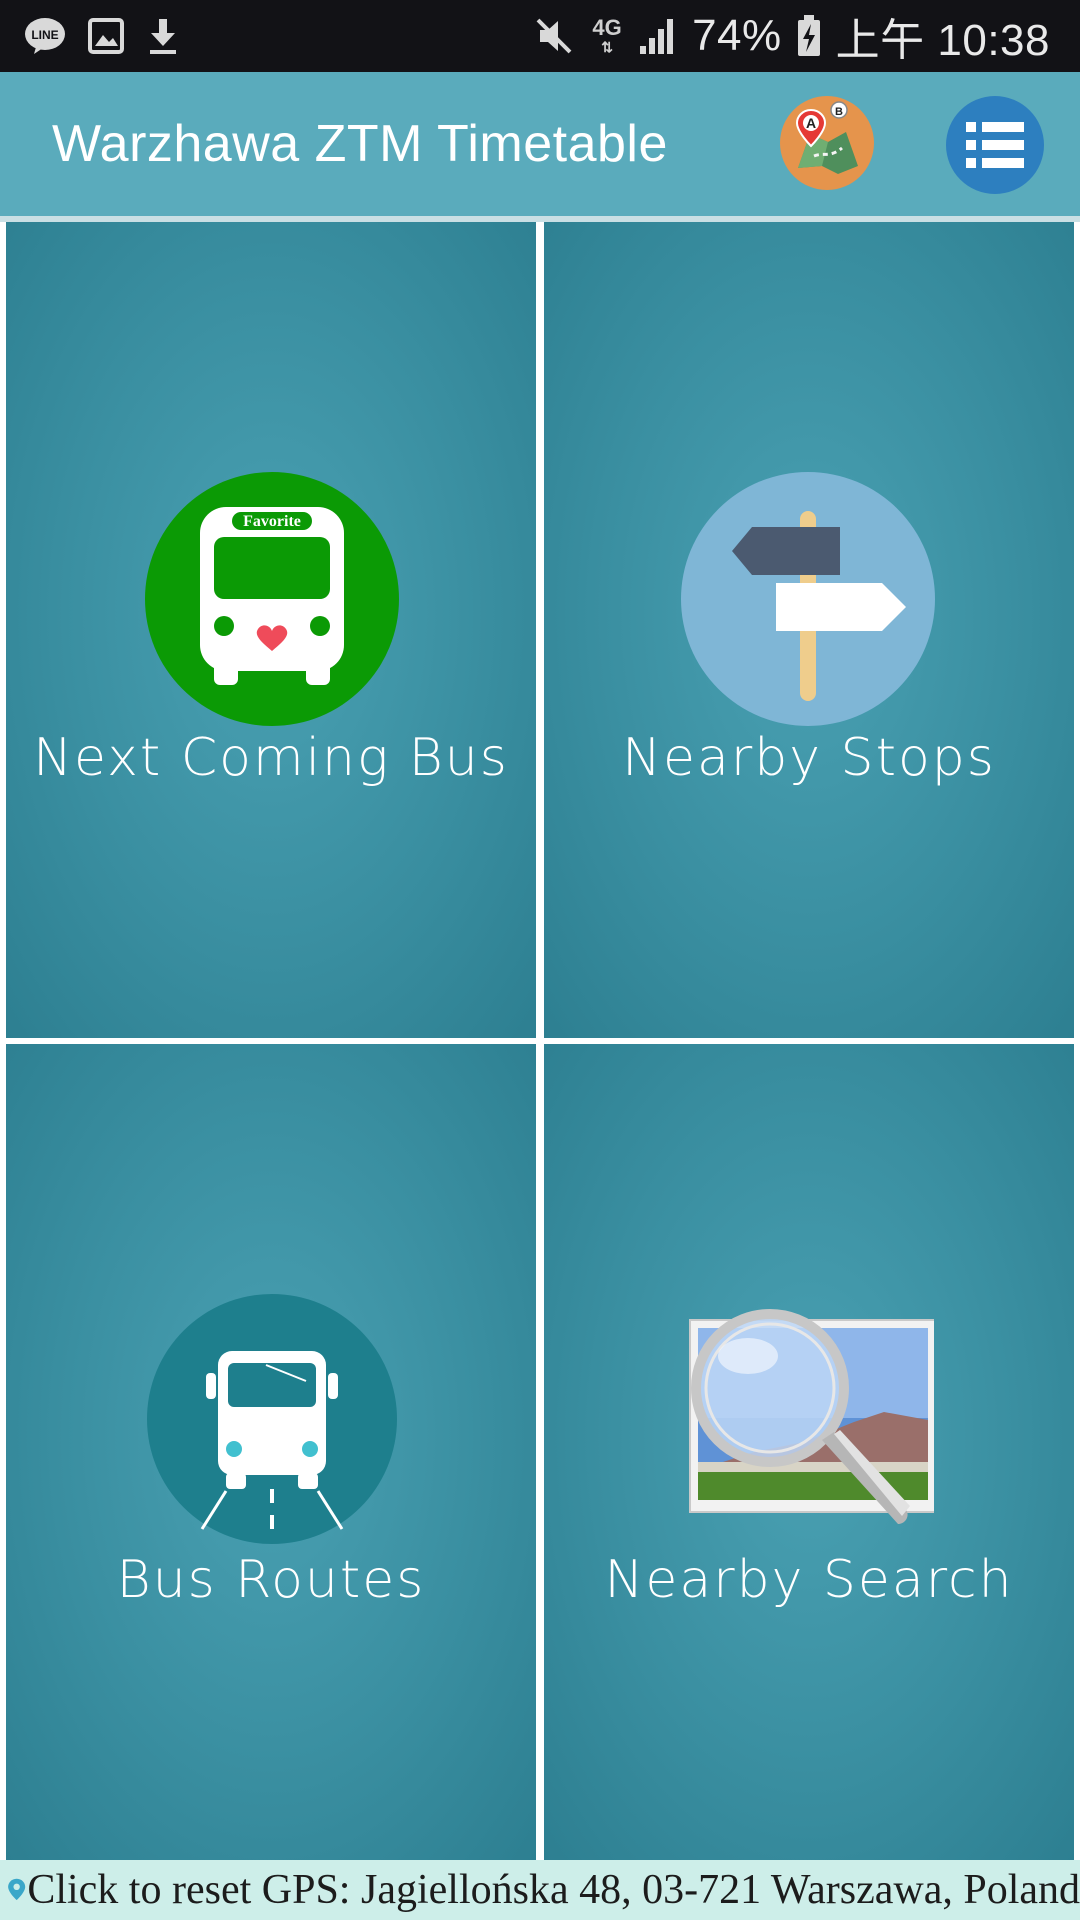 The height and width of the screenshot is (1920, 1080). I want to click on location-pin-icon, so click(17, 1889).